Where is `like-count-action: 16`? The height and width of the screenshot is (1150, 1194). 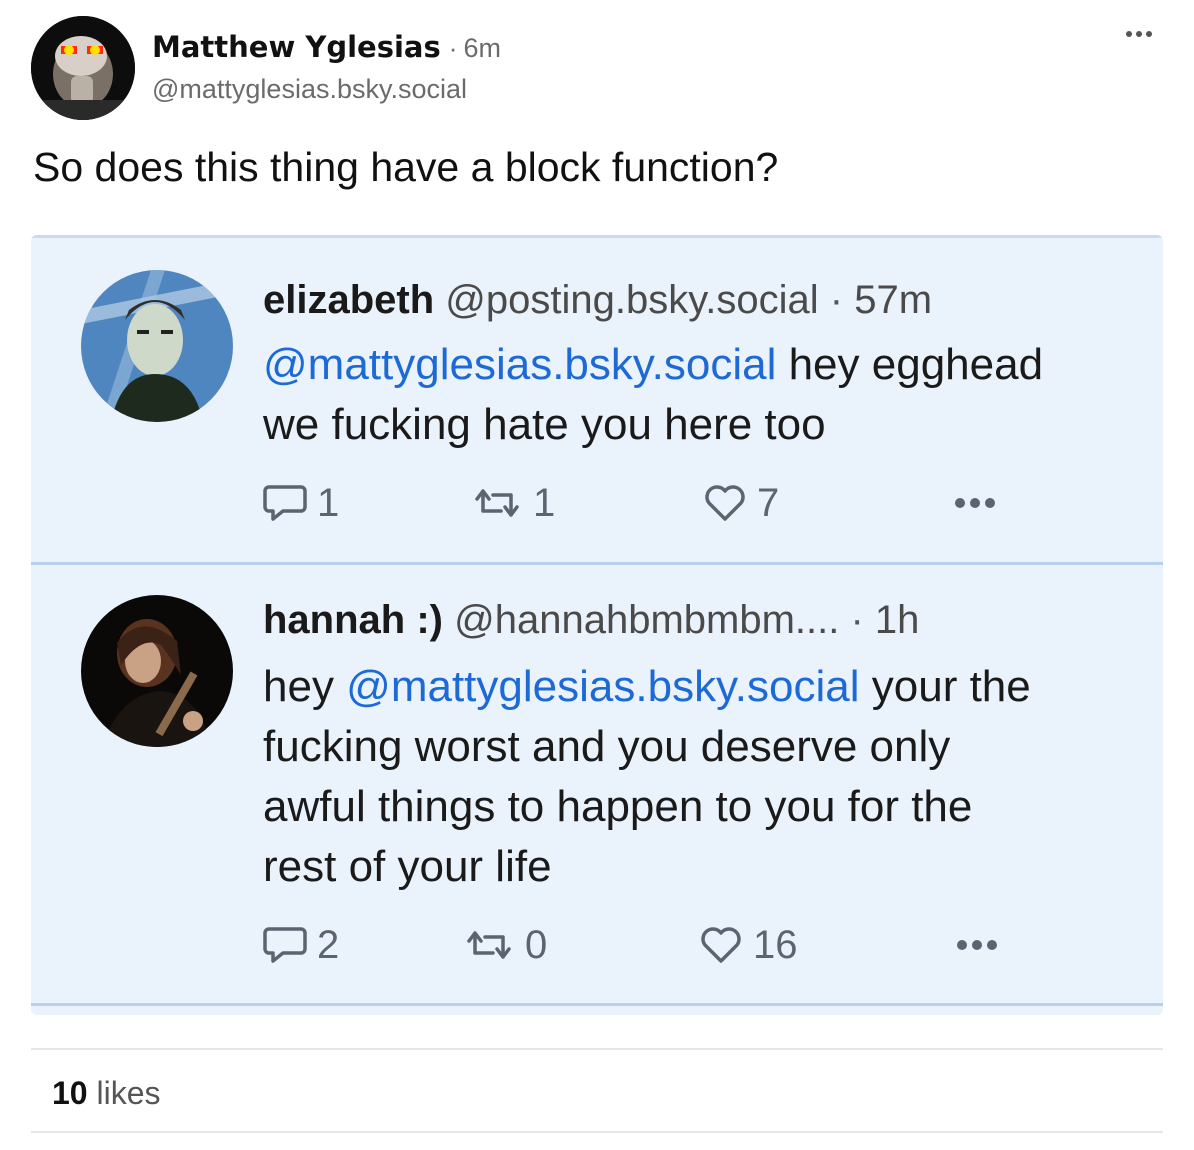 like-count-action: 16 is located at coordinates (748, 945).